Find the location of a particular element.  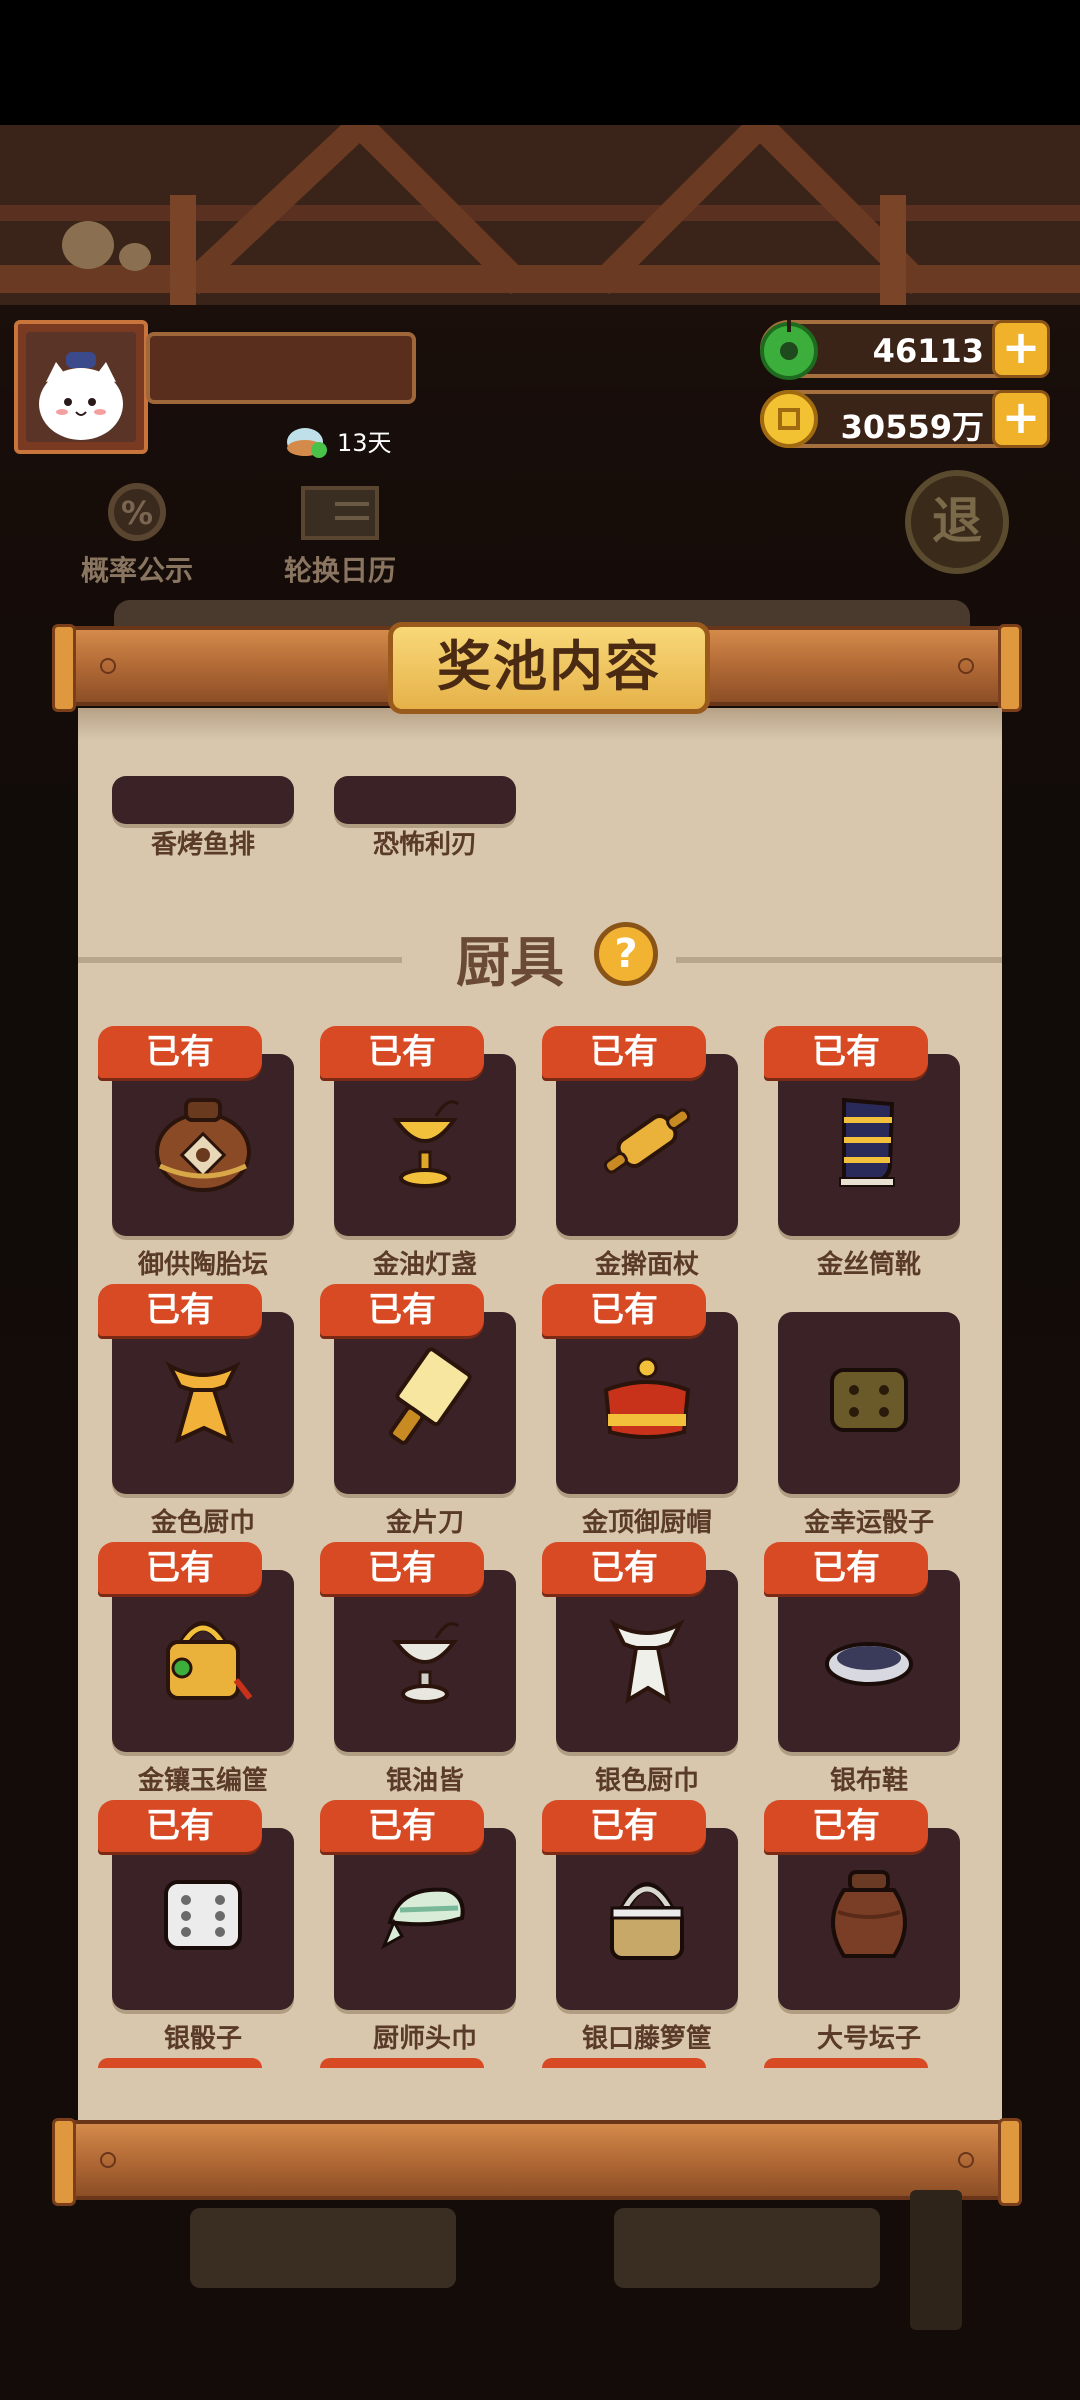

calendar-label: 轮换日历 is located at coordinates (339, 570).